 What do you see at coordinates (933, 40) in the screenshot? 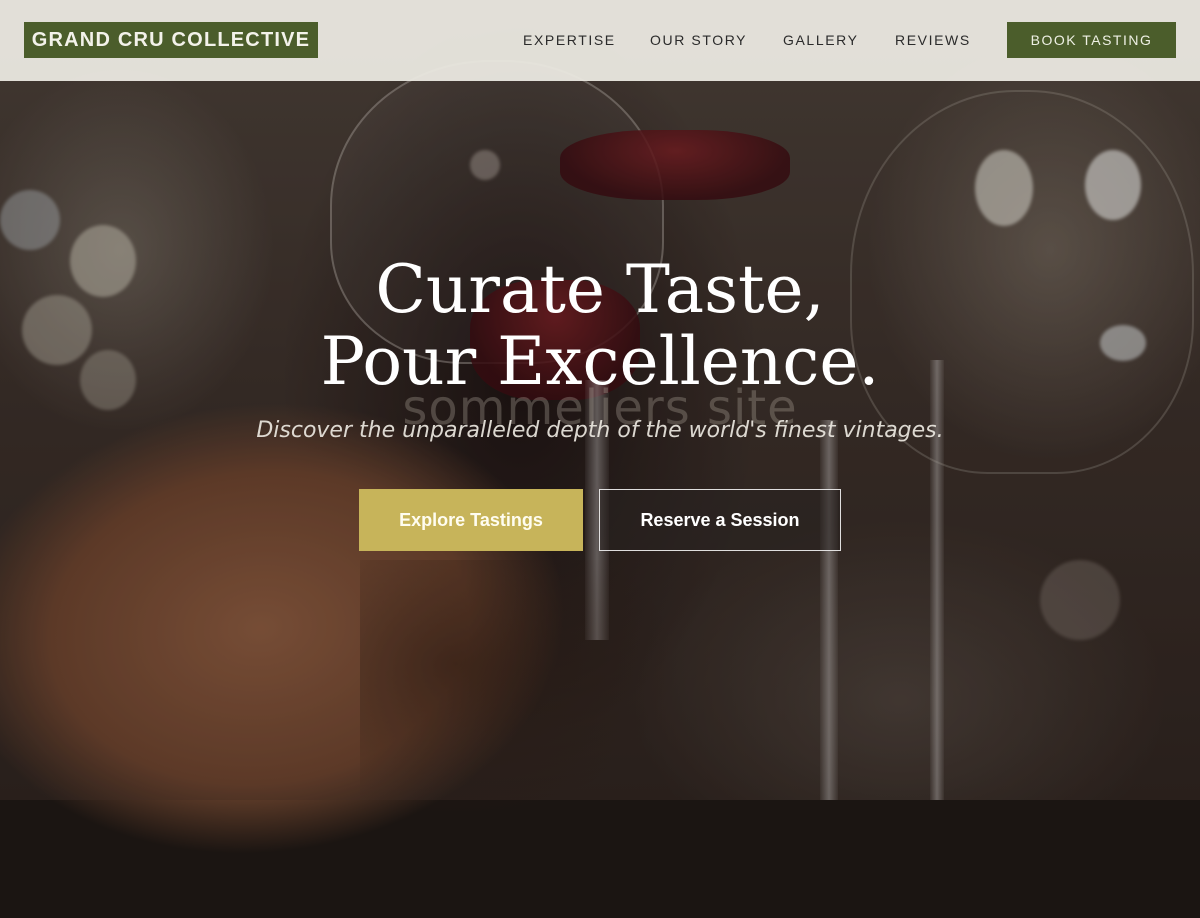
I see `nav-link-reviews: REVIEWS` at bounding box center [933, 40].